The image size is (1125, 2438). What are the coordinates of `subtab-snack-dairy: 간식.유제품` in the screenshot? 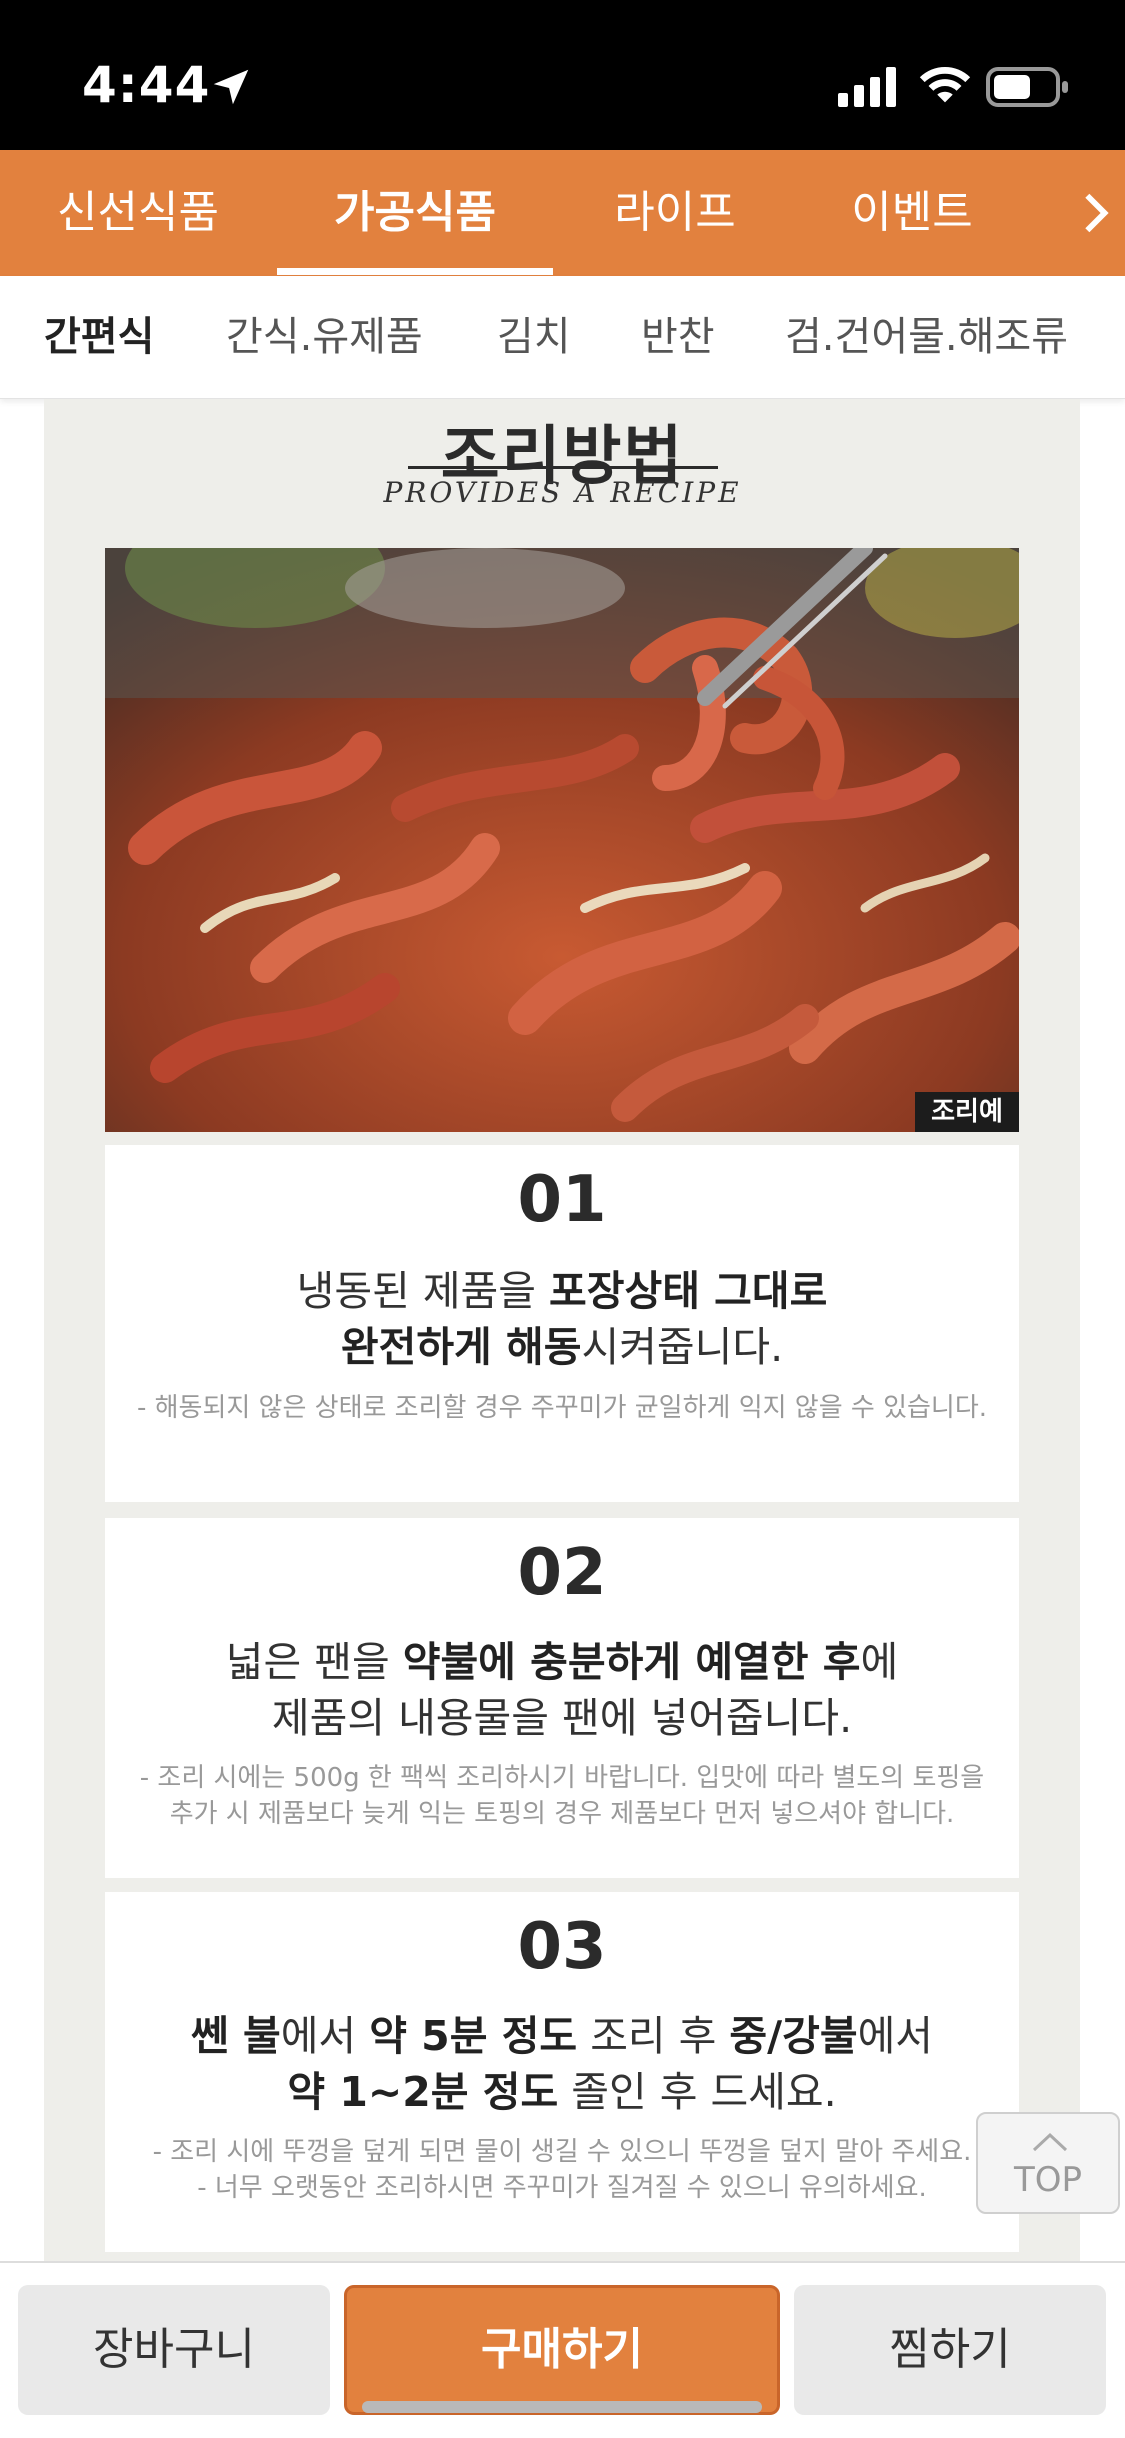 It's located at (324, 337).